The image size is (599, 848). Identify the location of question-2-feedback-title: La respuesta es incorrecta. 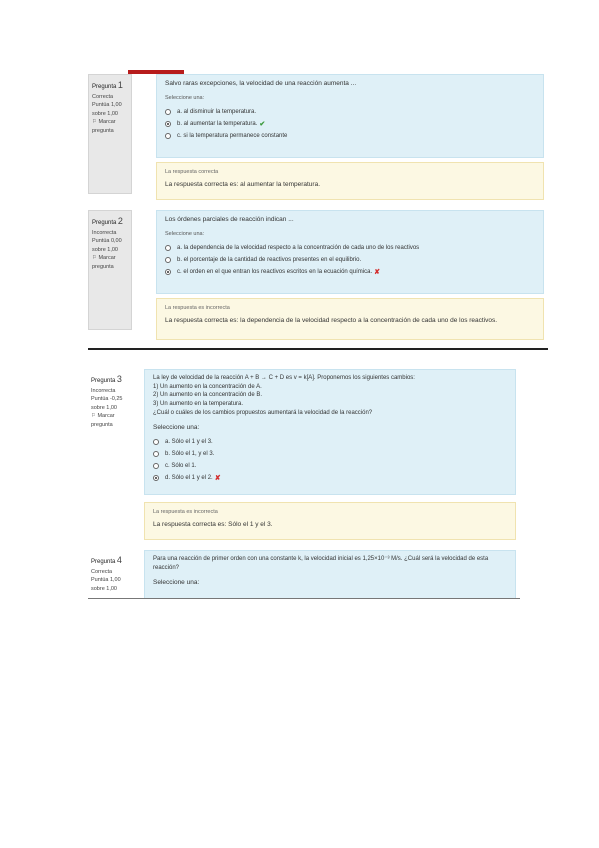
(197, 308).